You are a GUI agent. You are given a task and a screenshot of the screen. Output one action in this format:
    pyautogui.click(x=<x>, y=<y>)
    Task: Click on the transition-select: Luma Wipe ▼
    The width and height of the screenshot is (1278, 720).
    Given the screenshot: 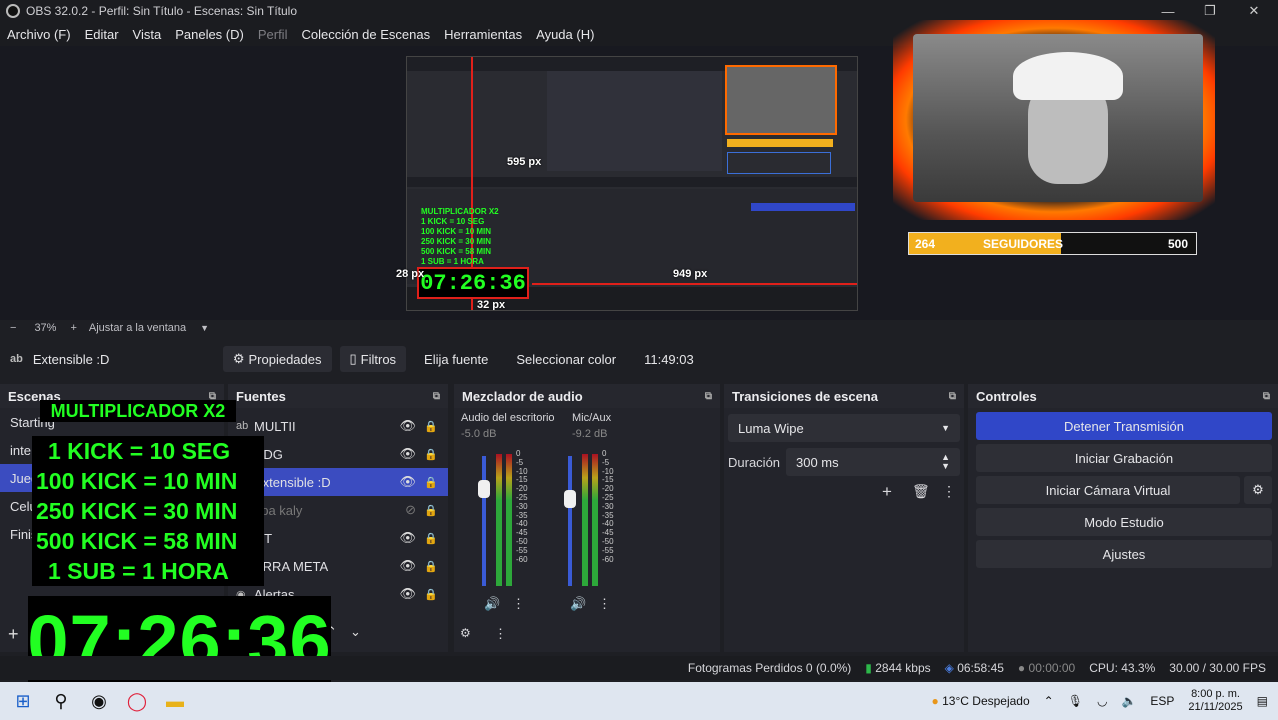 What is the action you would take?
    pyautogui.click(x=844, y=428)
    